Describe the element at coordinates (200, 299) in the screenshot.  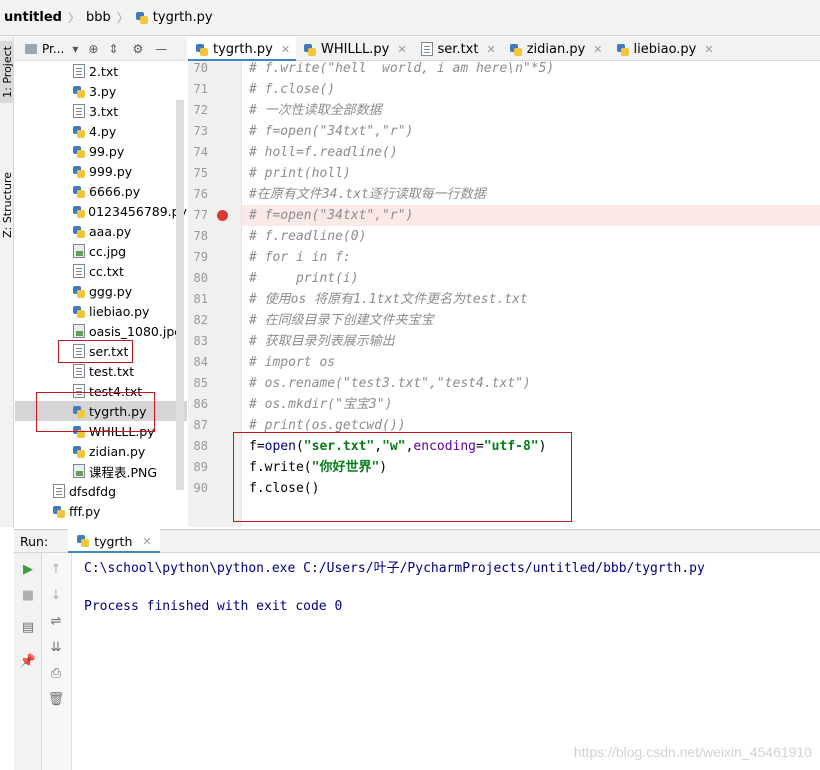
I see `line-number: 81` at that location.